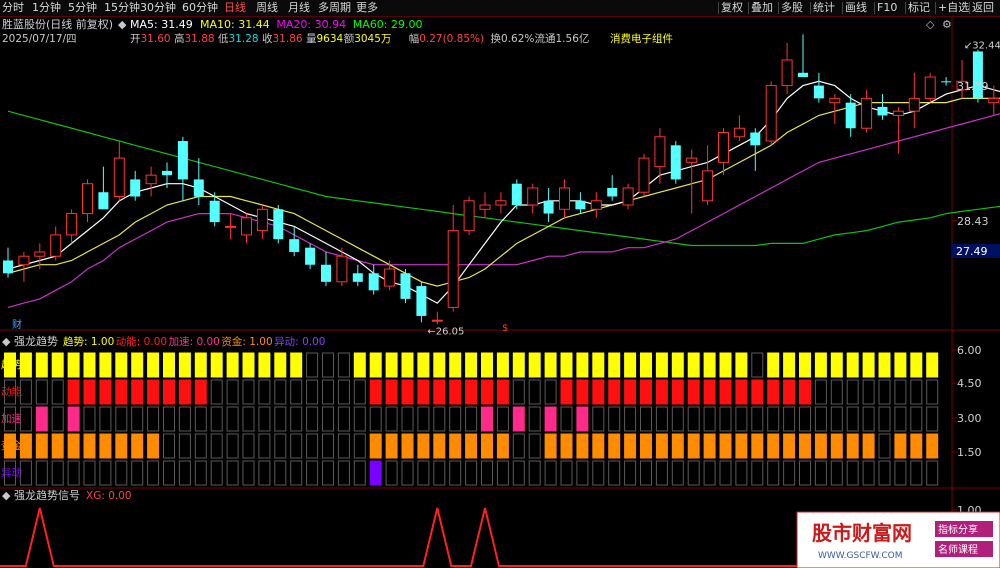 Image resolution: width=1000 pixels, height=568 pixels. What do you see at coordinates (288, 39) in the screenshot?
I see `quote-field: 31.86` at bounding box center [288, 39].